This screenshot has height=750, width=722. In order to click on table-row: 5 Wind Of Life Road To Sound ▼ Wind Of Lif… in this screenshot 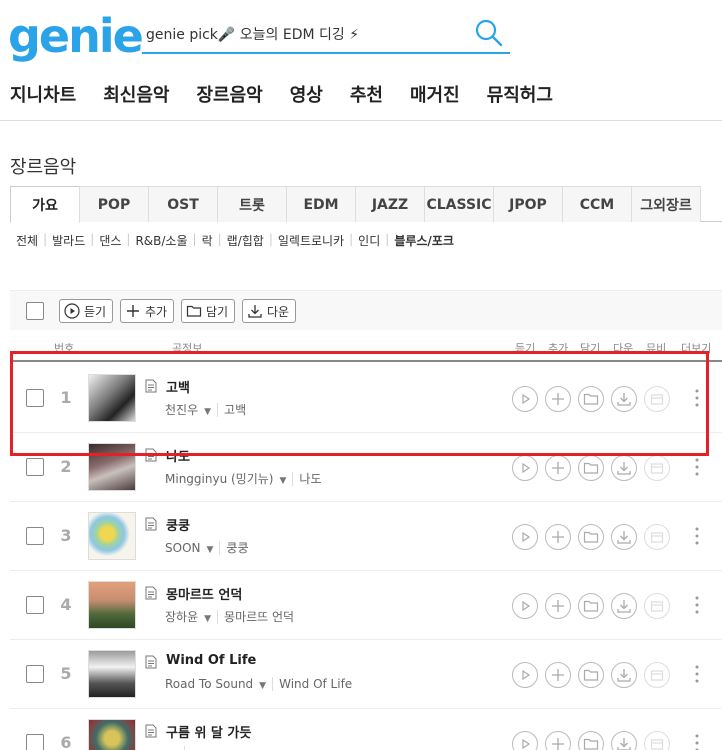, I will do `click(366, 674)`.